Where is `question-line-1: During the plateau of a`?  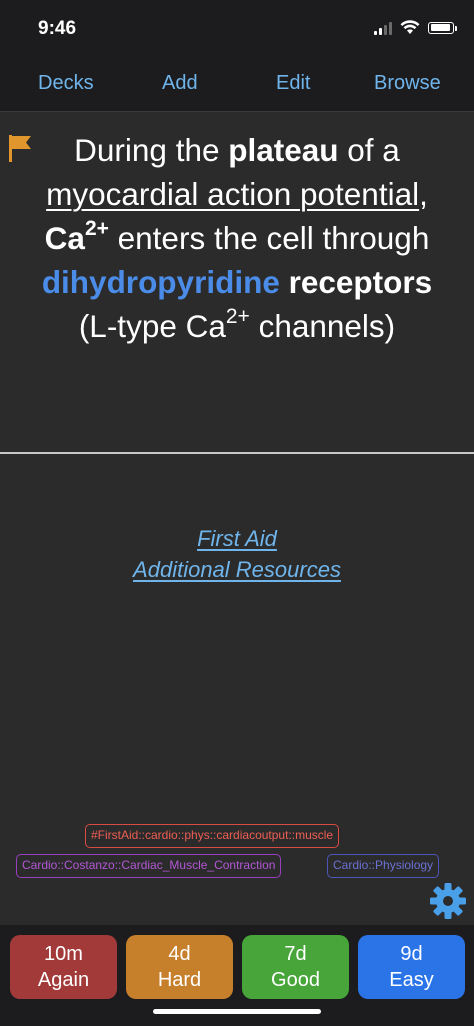
question-line-1: During the plateau of a is located at coordinates (237, 150).